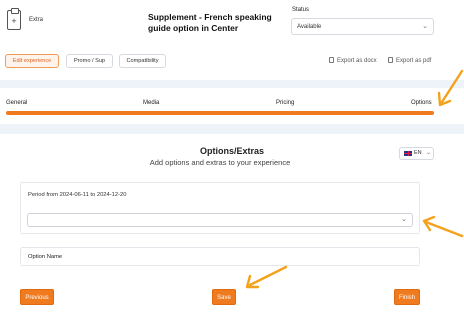 Image resolution: width=464 pixels, height=315 pixels. I want to click on option-name-field: Option Name, so click(220, 256).